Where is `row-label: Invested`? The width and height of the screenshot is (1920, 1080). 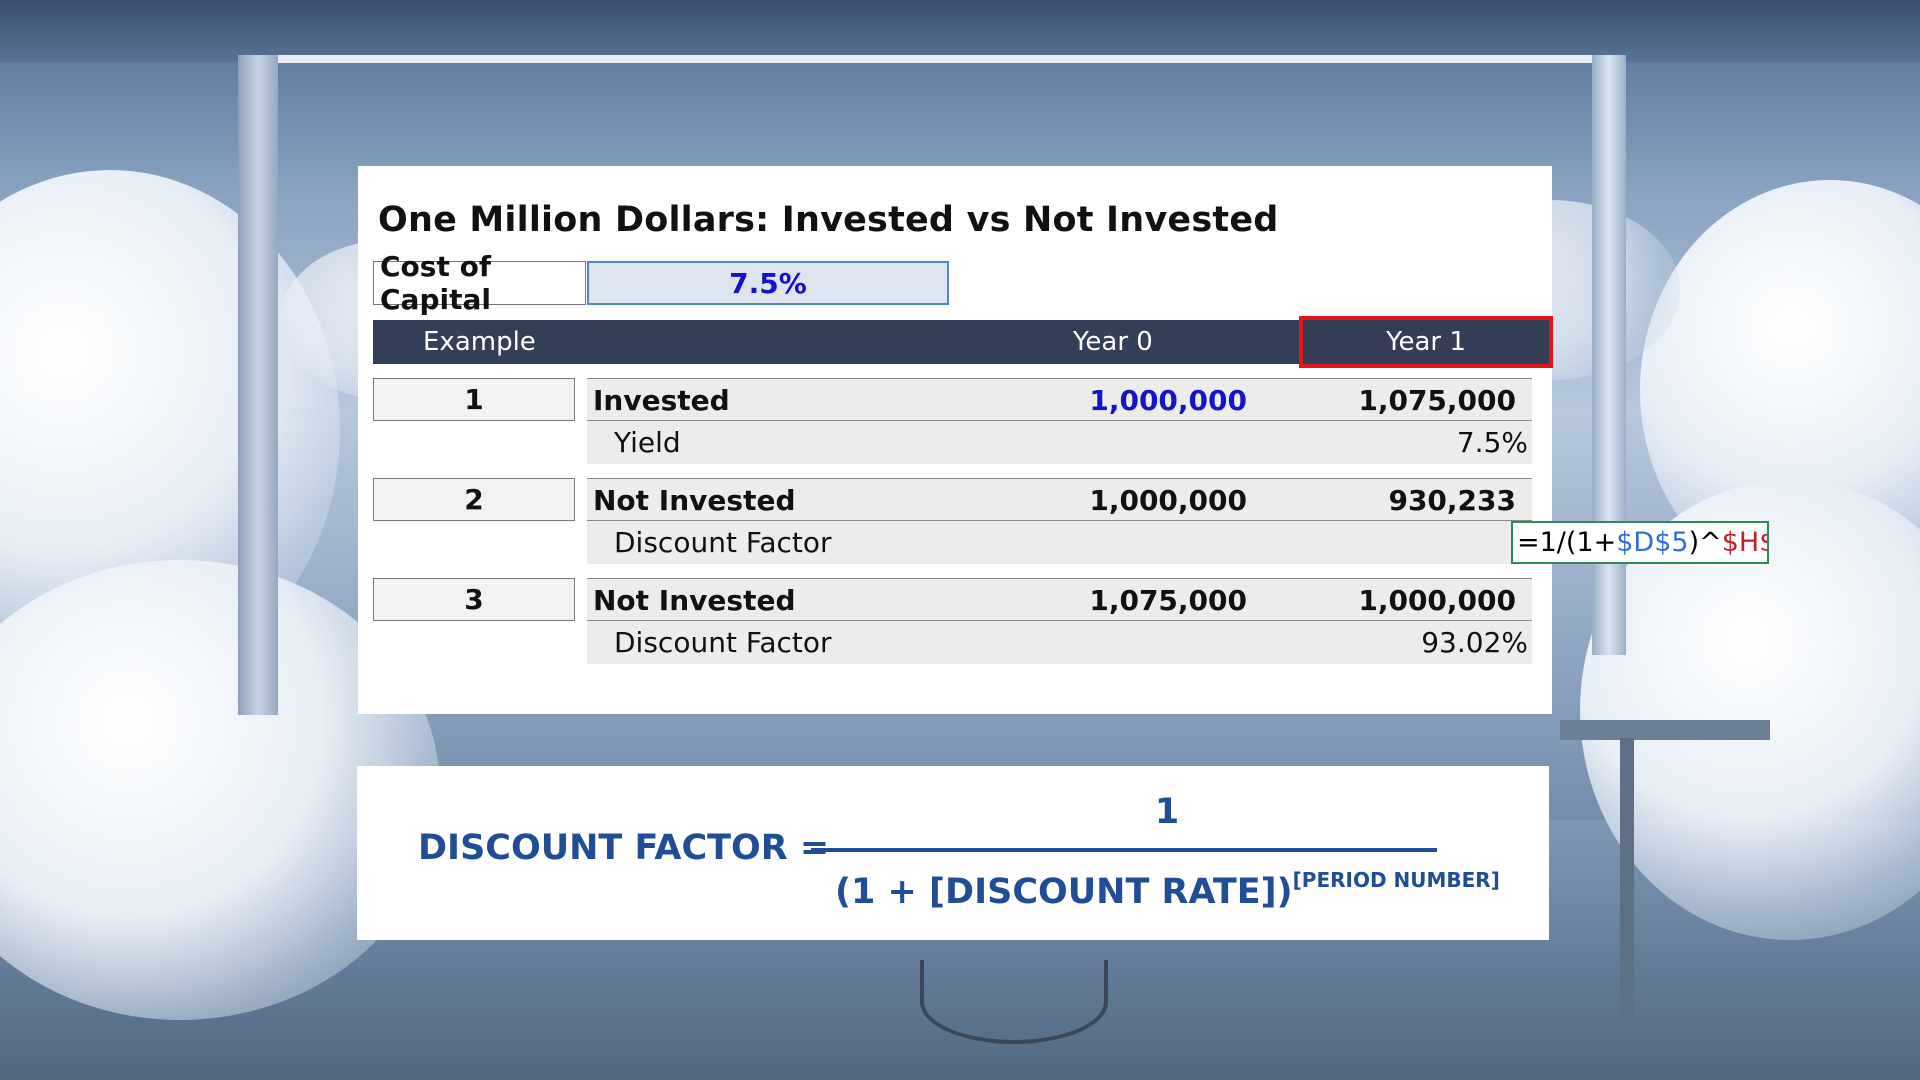 row-label: Invested is located at coordinates (661, 400).